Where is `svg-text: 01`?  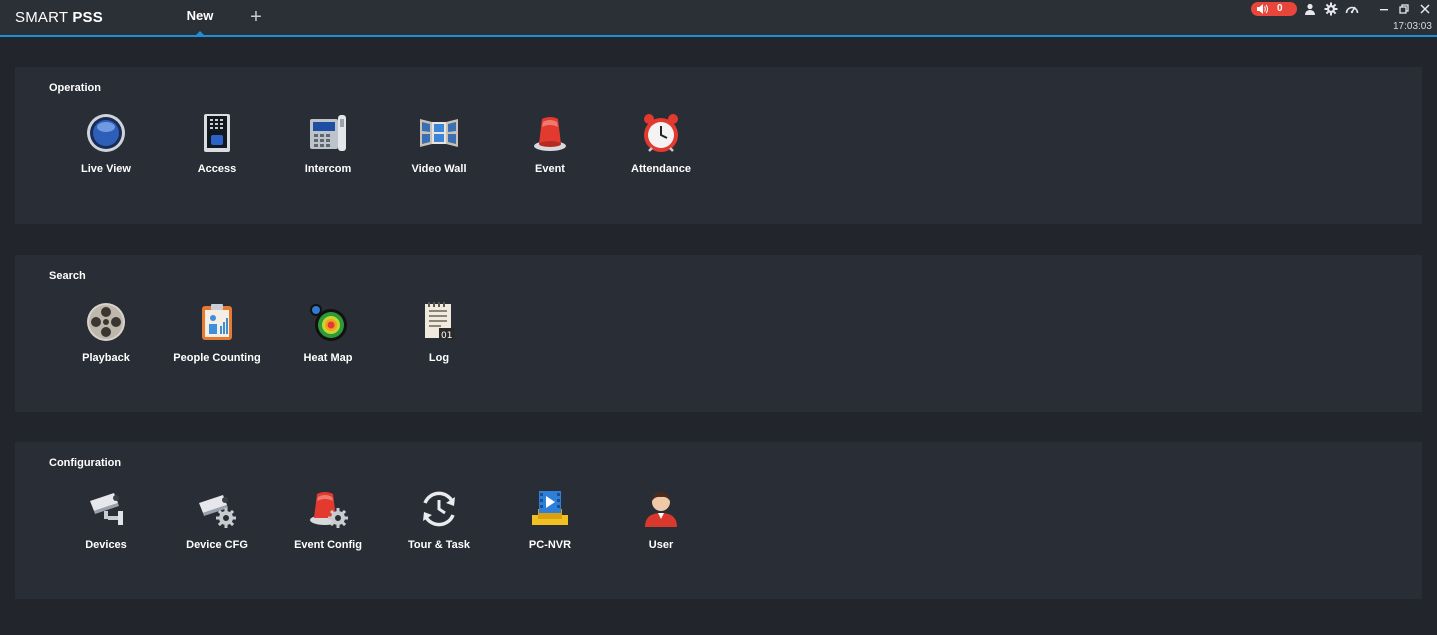 svg-text: 01 is located at coordinates (446, 336).